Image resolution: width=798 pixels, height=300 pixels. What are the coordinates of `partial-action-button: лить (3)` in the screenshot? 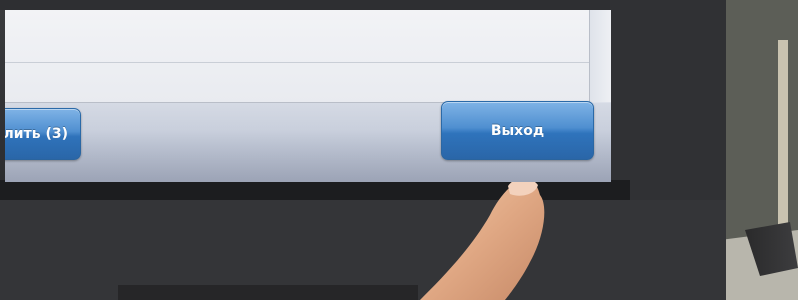 It's located at (43, 134).